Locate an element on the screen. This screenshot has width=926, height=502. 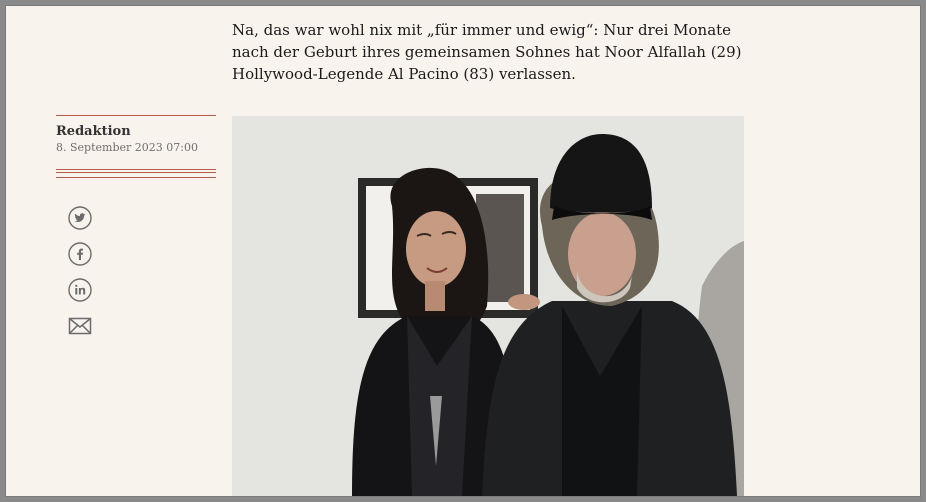
share-facebook-button is located at coordinates (80, 254).